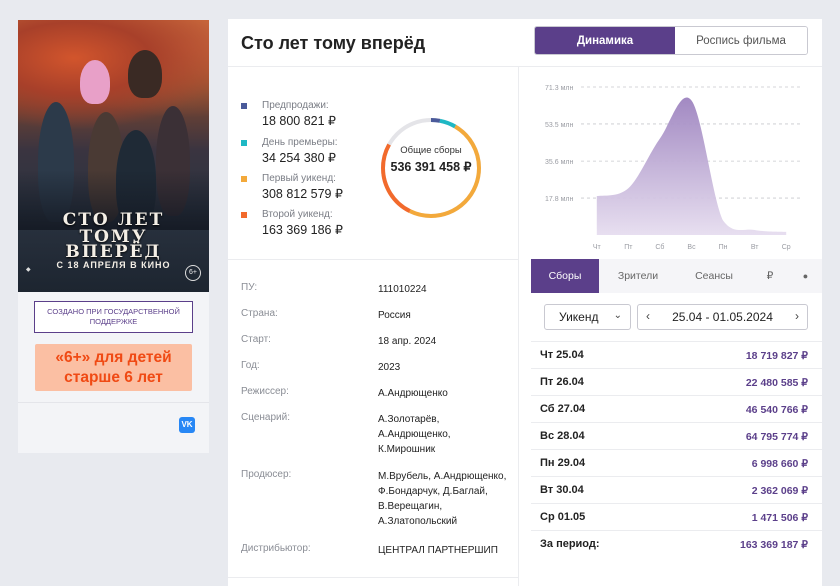 The image size is (840, 586). What do you see at coordinates (605, 40) in the screenshot?
I see `tab-dynamics: Динамика` at bounding box center [605, 40].